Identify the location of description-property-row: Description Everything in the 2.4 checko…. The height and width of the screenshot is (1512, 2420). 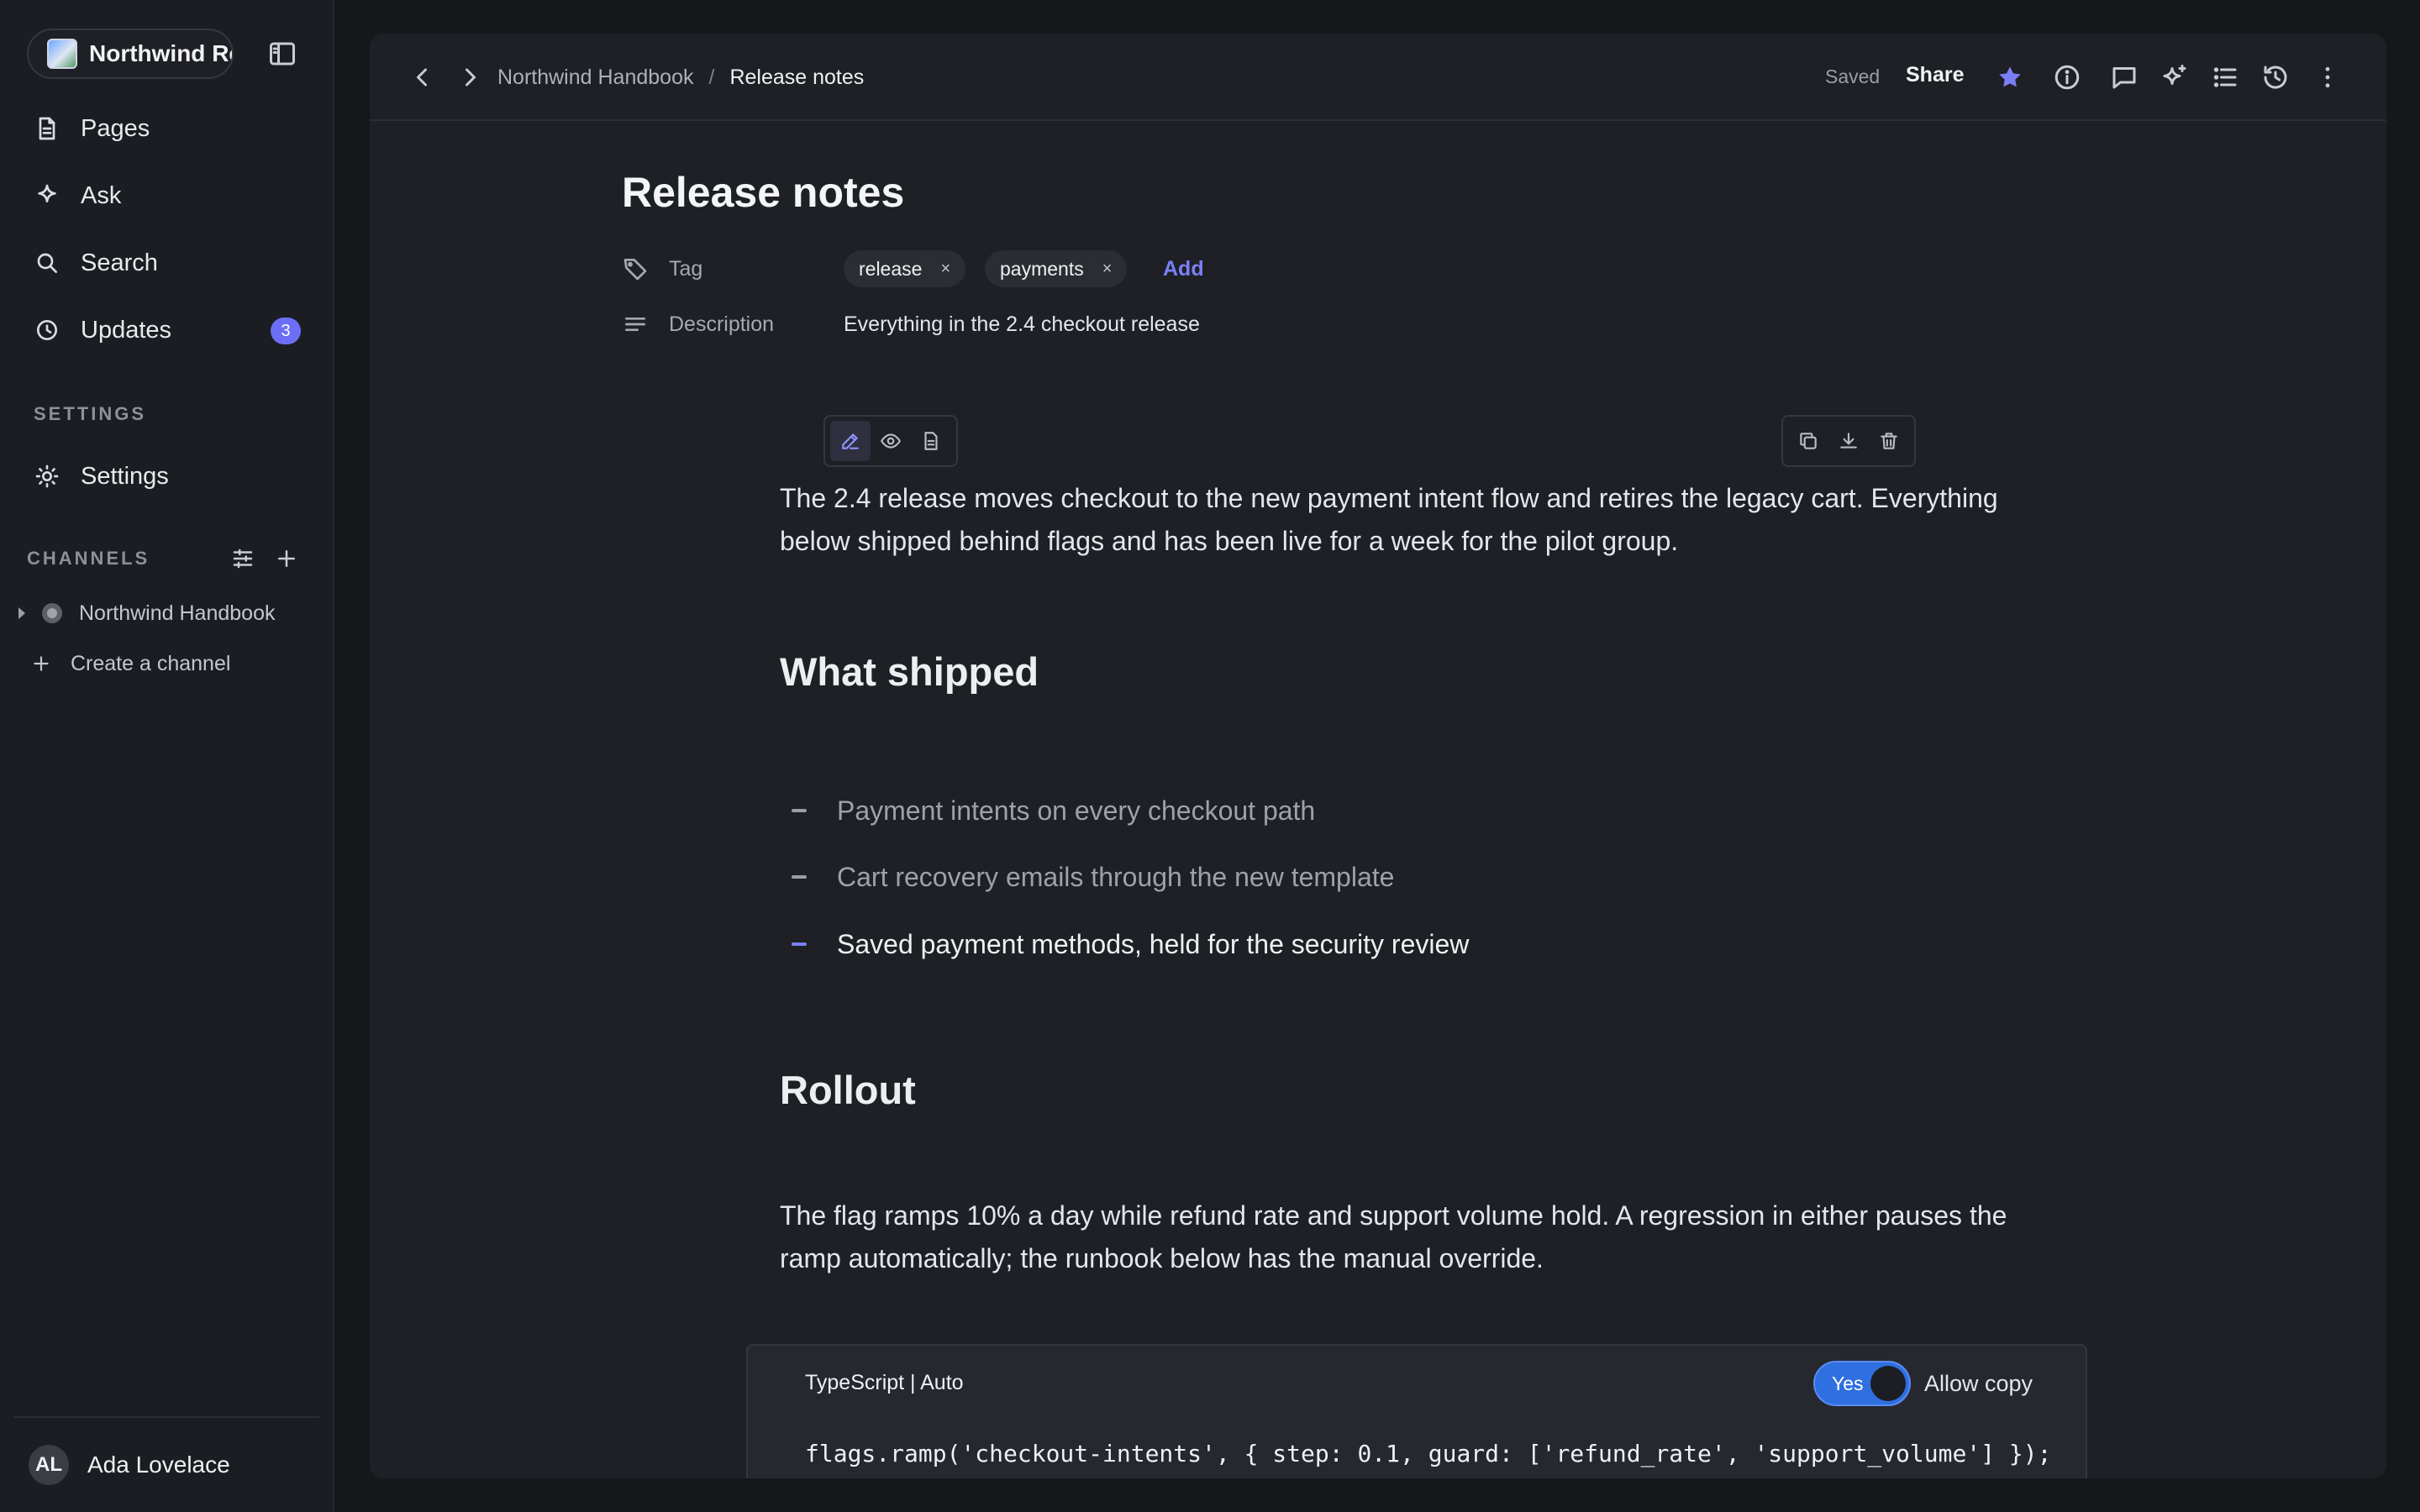
(1000, 324).